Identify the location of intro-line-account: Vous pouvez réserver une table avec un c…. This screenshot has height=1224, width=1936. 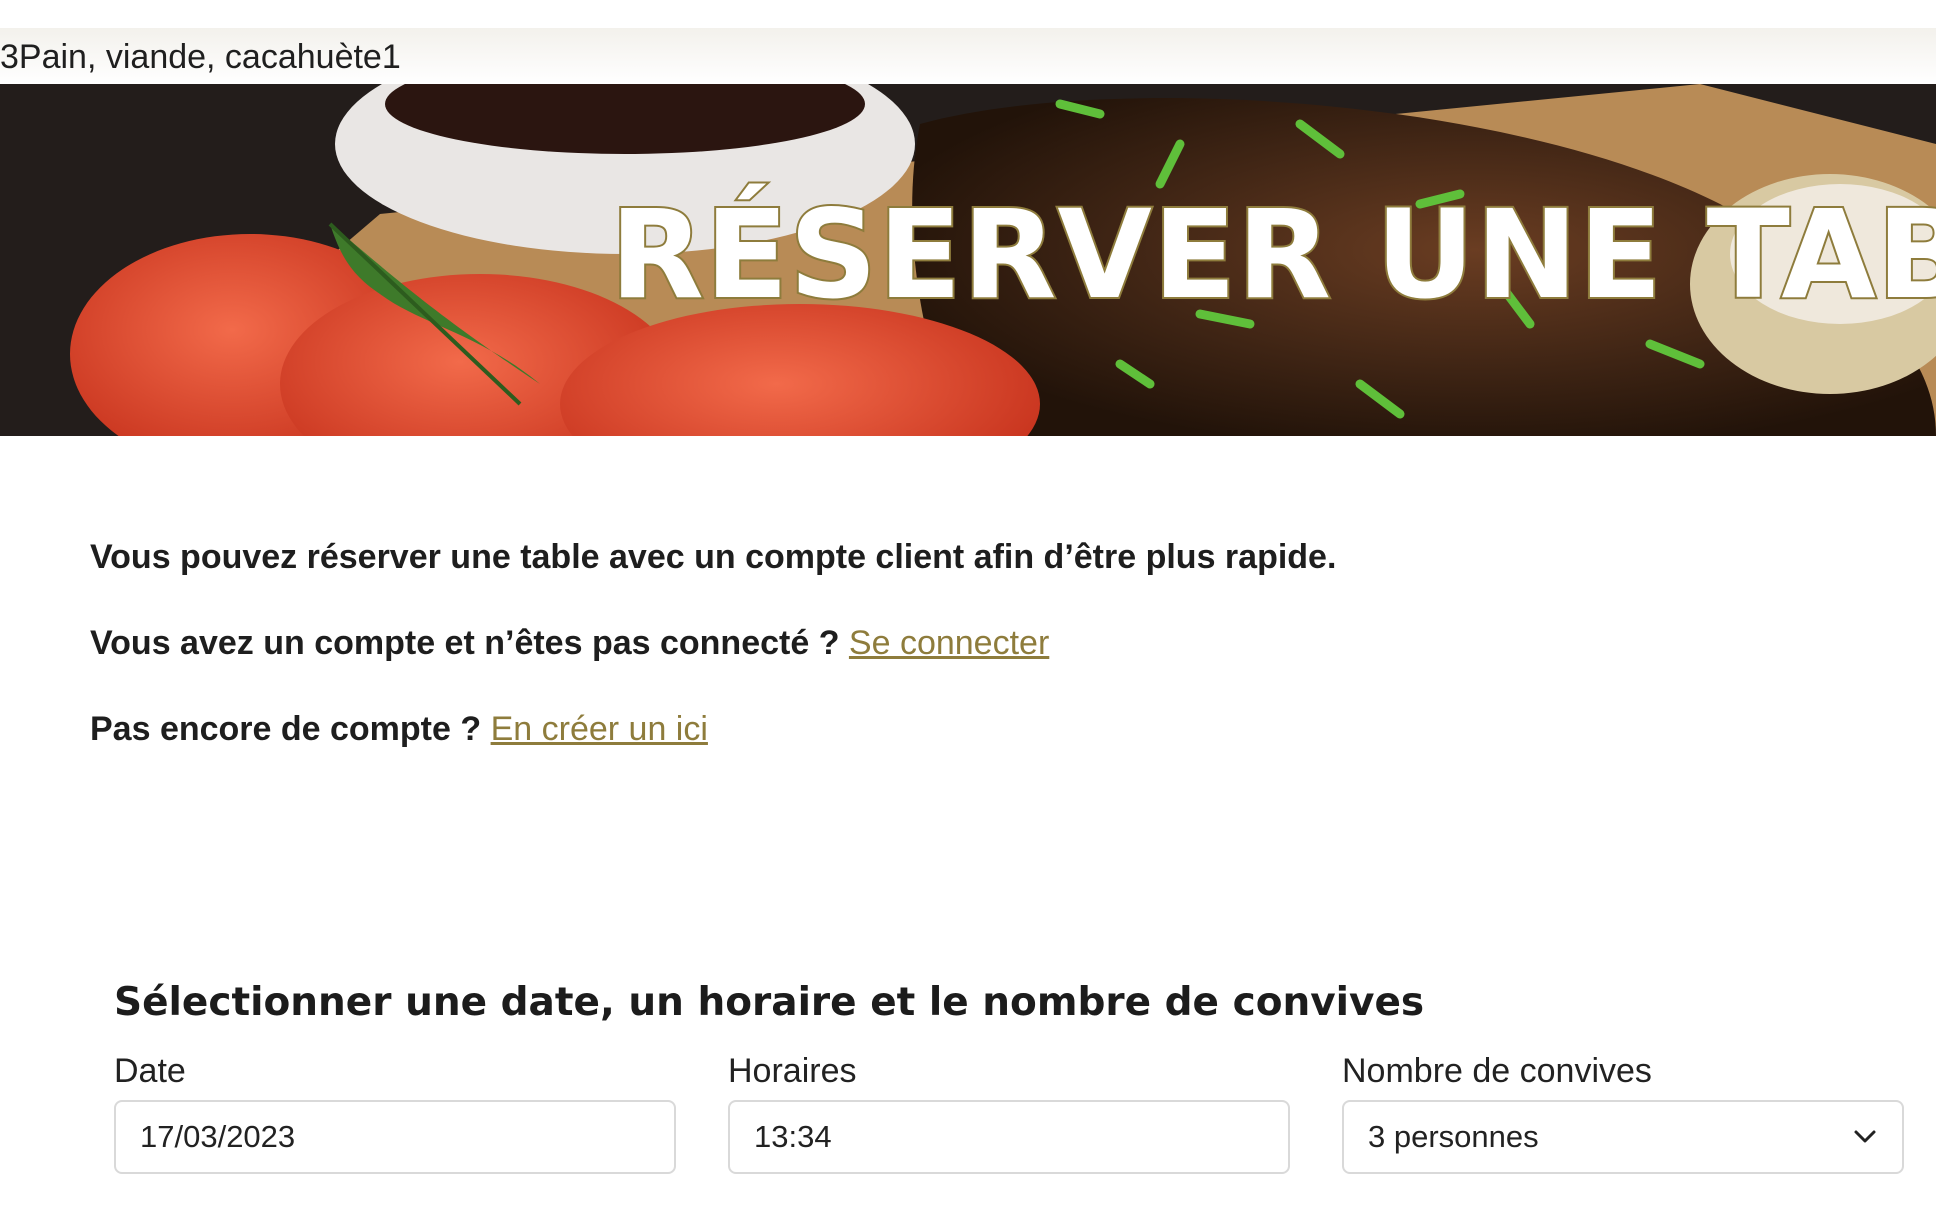
(713, 557).